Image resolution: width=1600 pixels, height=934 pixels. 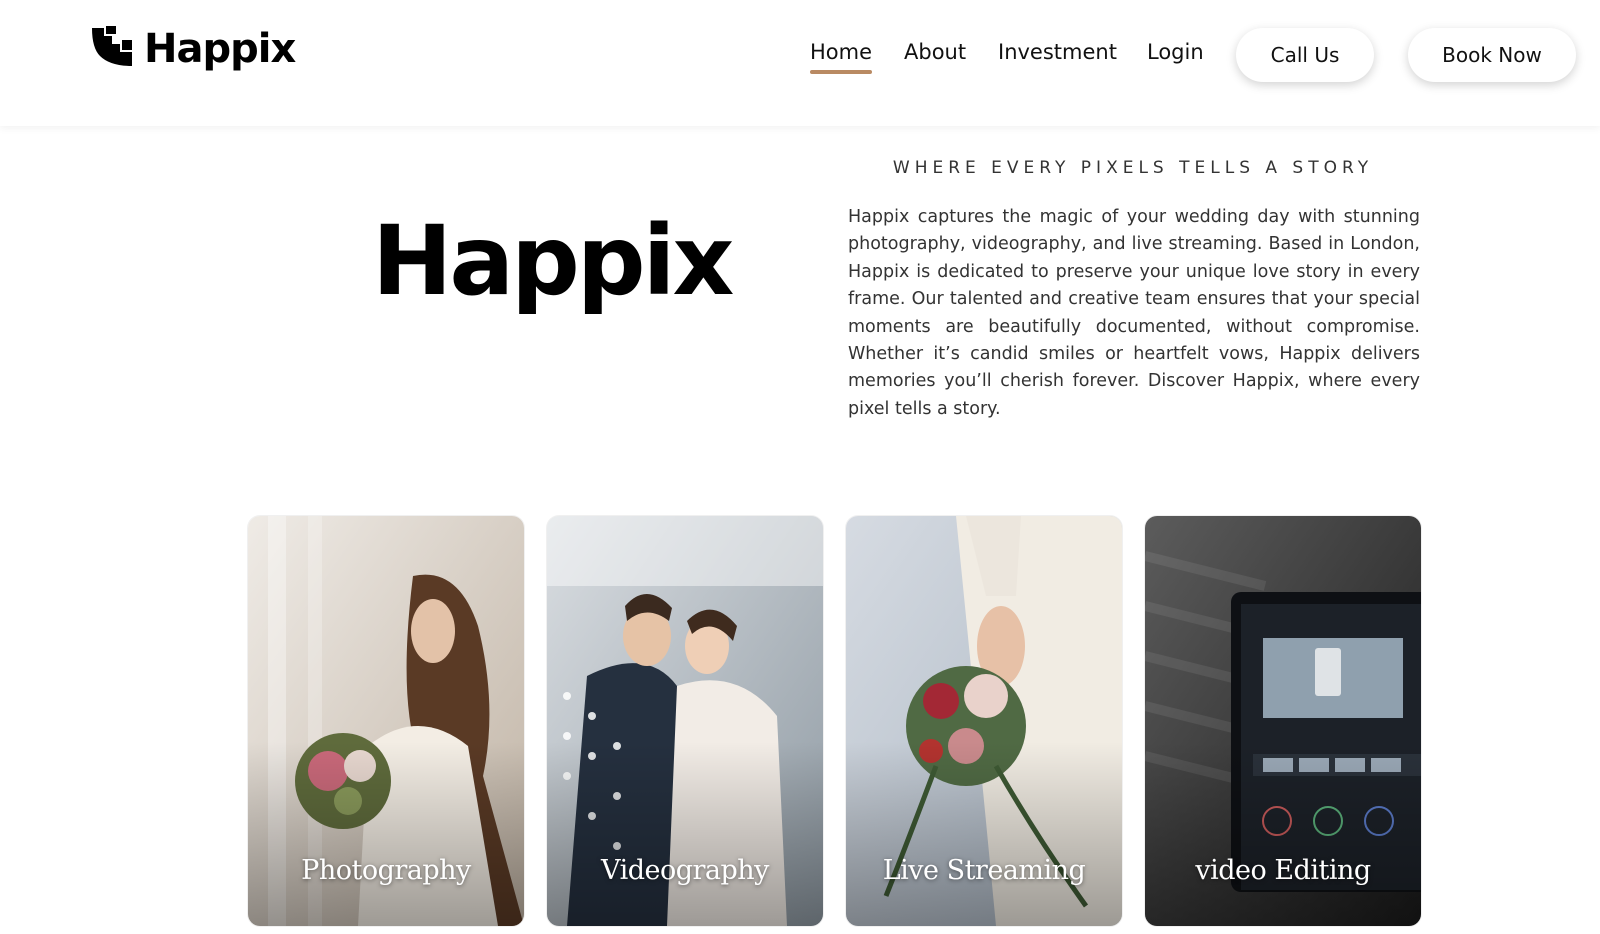 What do you see at coordinates (1283, 870) in the screenshot?
I see `service-label-video-editing: video Editing` at bounding box center [1283, 870].